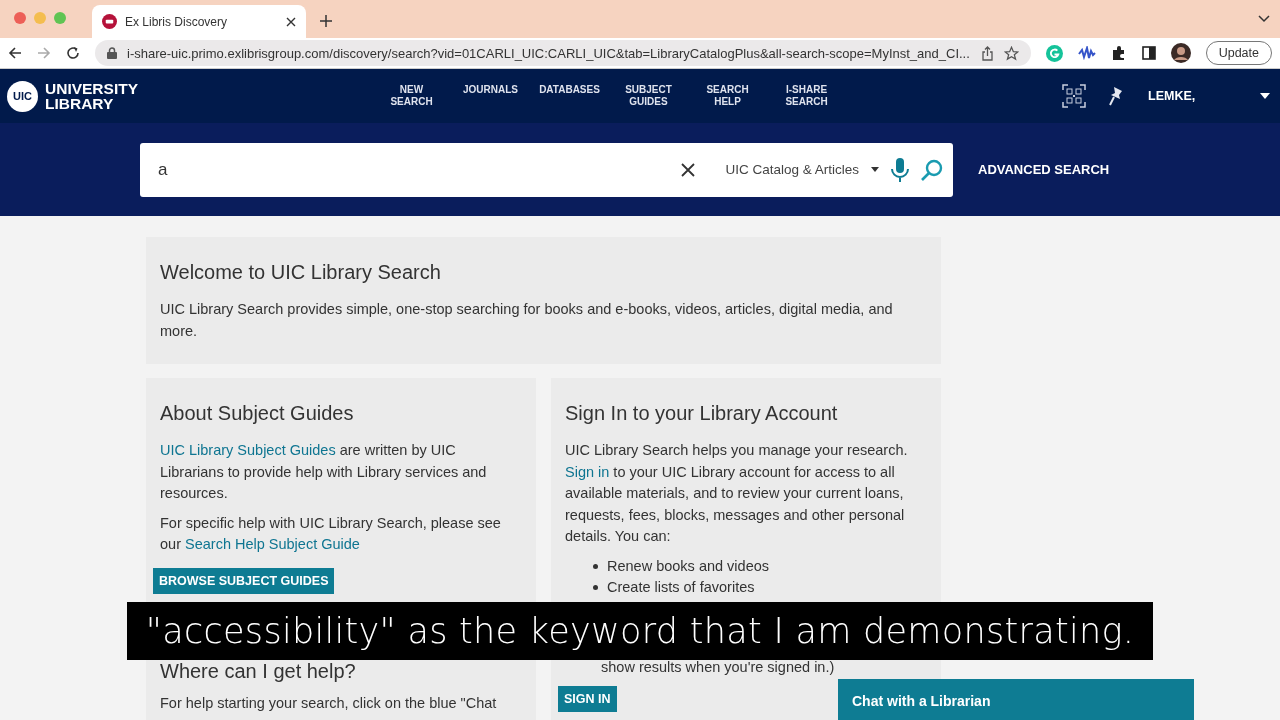 The height and width of the screenshot is (720, 1280). What do you see at coordinates (688, 169) in the screenshot?
I see `clear-icon` at bounding box center [688, 169].